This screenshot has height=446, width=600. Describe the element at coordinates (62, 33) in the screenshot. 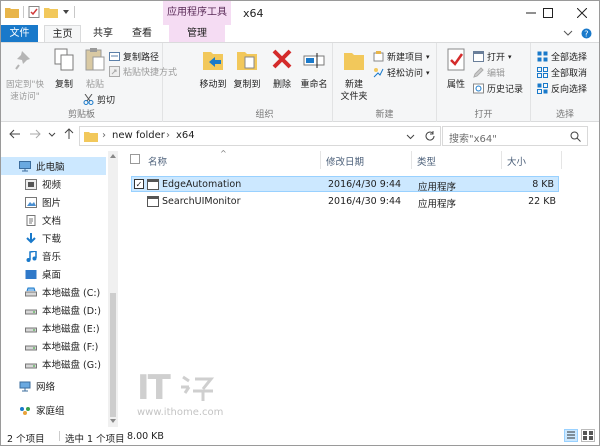

I see `tab-home: 主页` at that location.